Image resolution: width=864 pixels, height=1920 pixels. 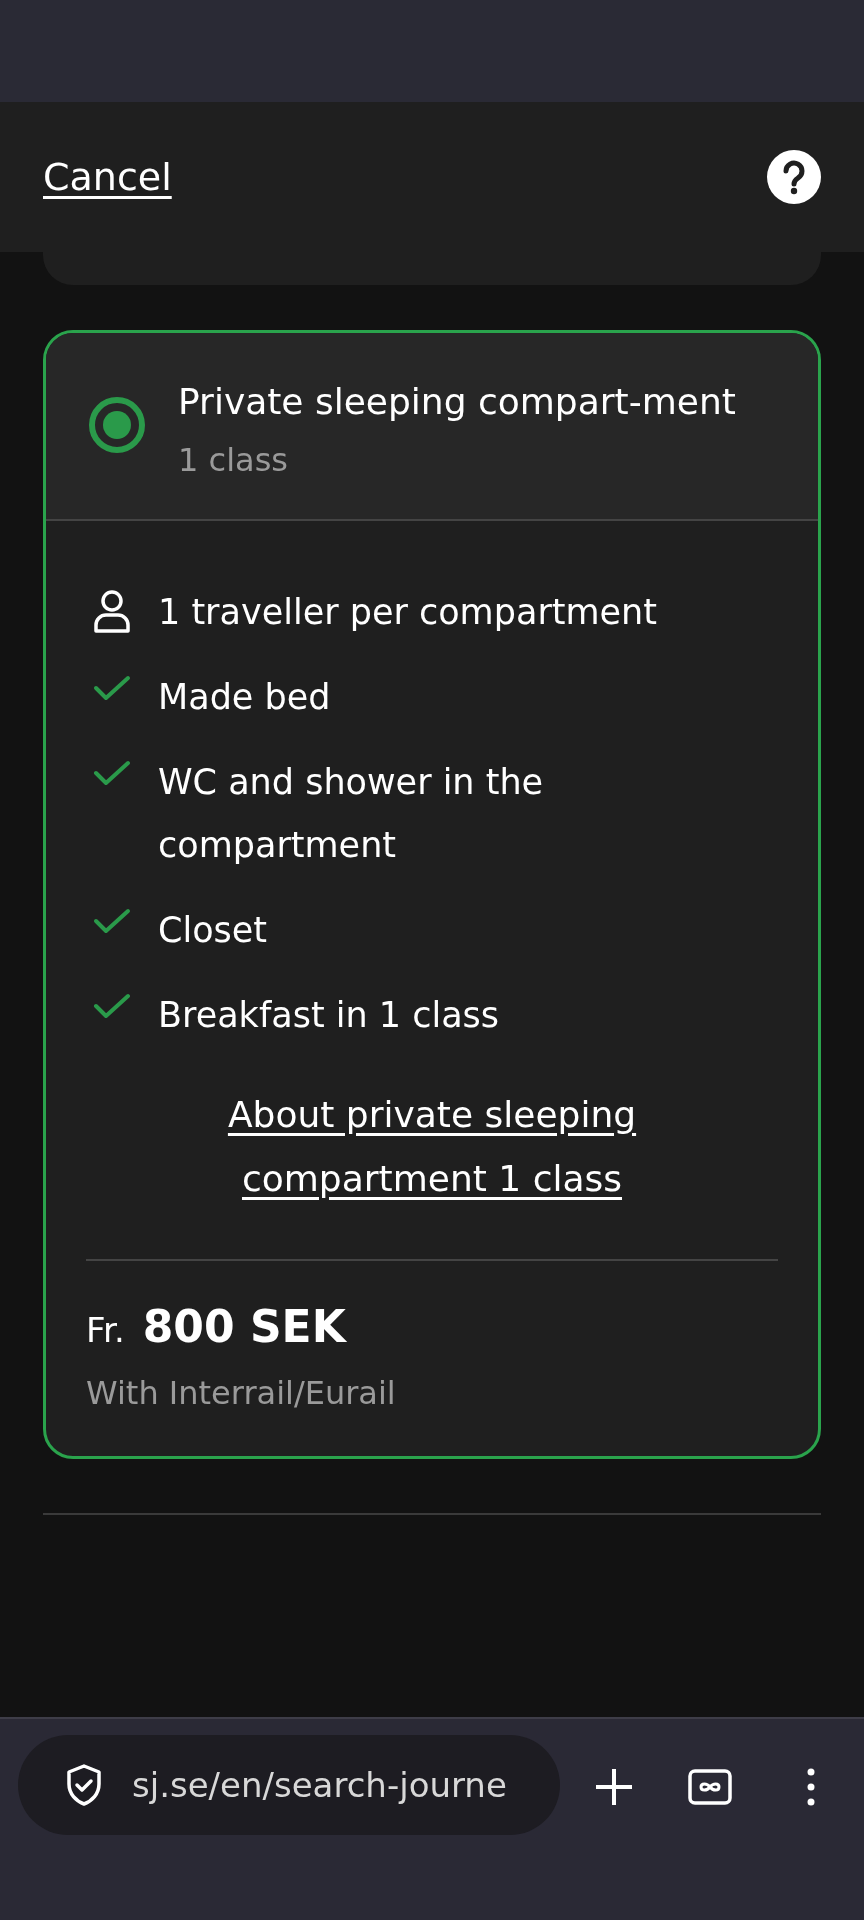 I want to click on option-class: 1 class, so click(x=233, y=460).